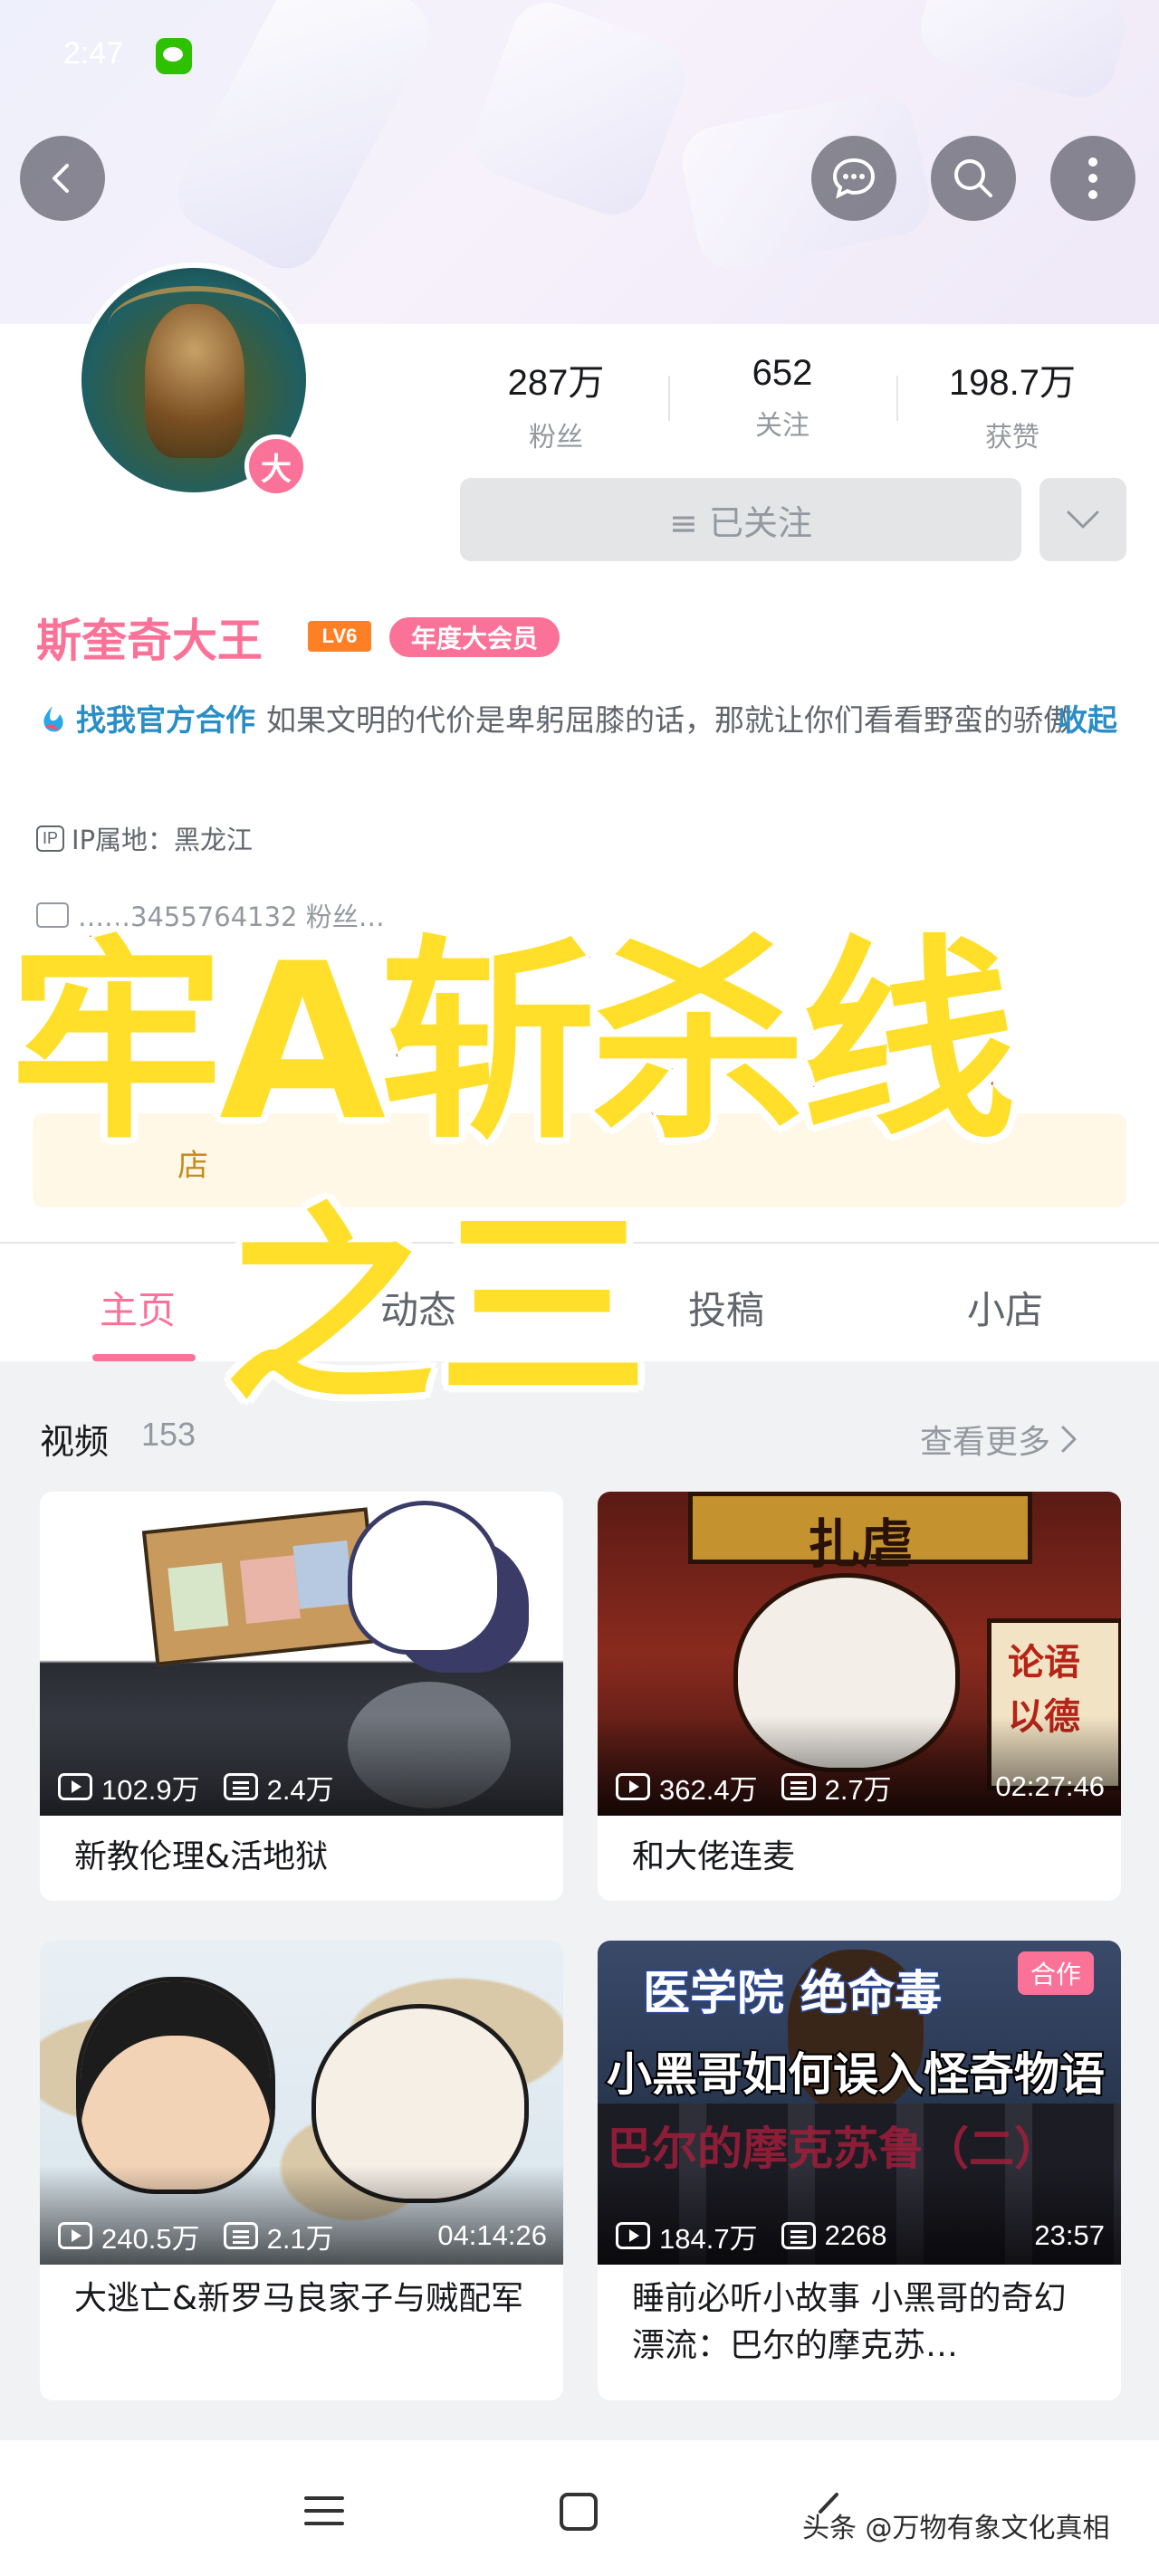 This screenshot has width=1159, height=2576. What do you see at coordinates (1055, 1973) in the screenshot?
I see `cooperation-badge: 合作` at bounding box center [1055, 1973].